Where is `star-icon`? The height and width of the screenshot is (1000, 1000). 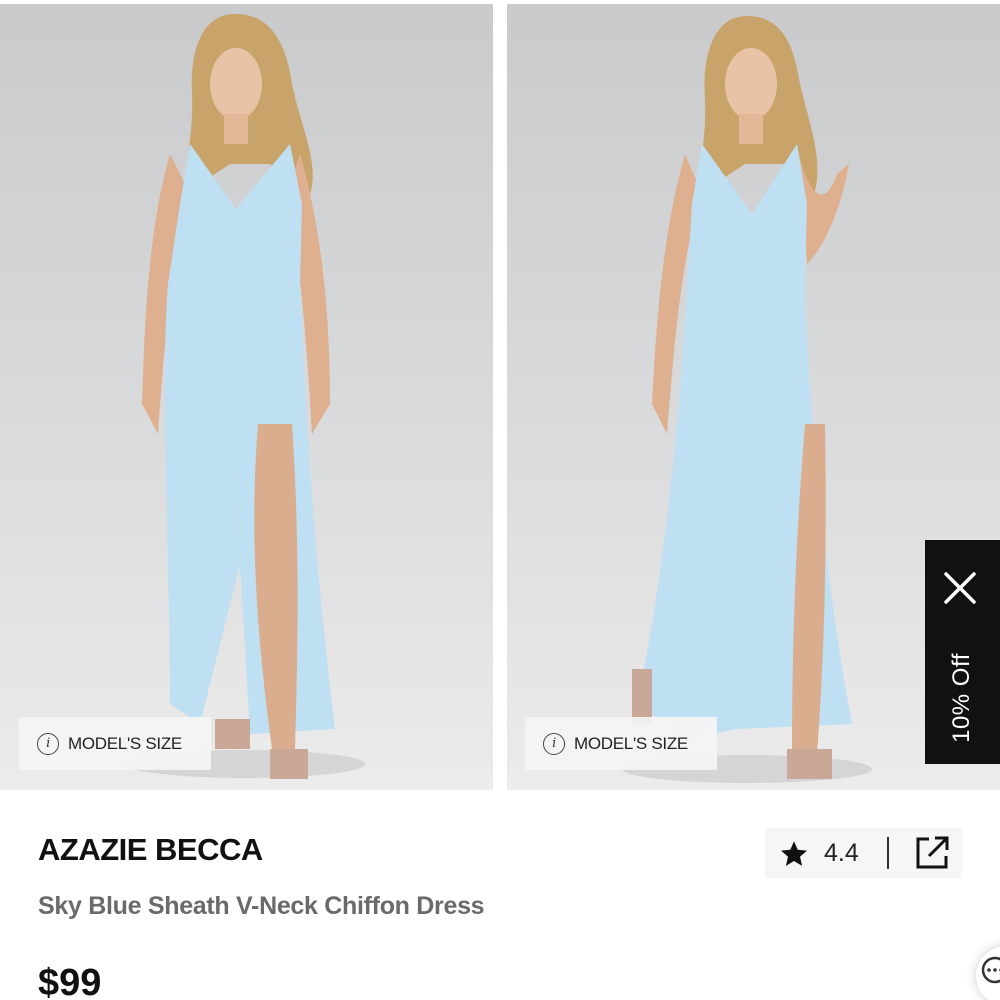
star-icon is located at coordinates (794, 853).